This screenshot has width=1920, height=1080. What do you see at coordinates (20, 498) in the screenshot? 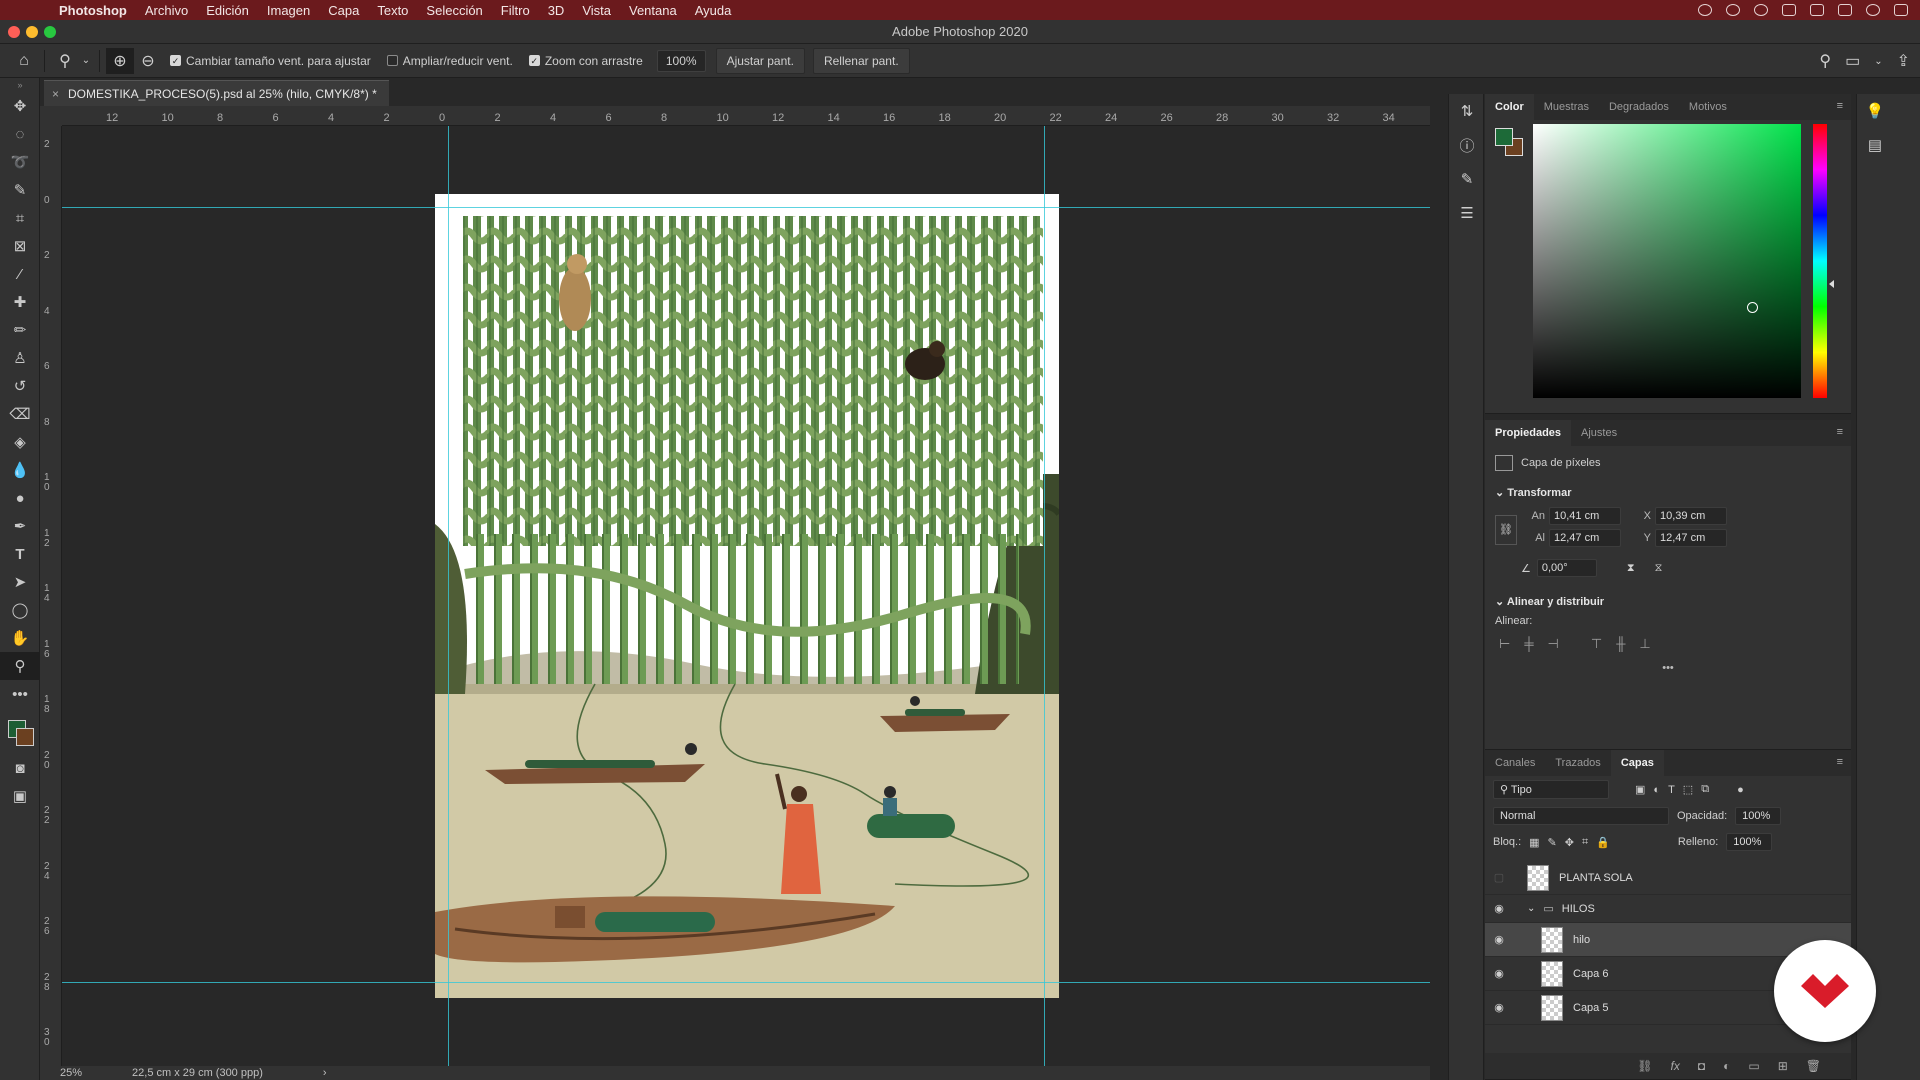
I see `dodge-tool-icon: ●` at bounding box center [20, 498].